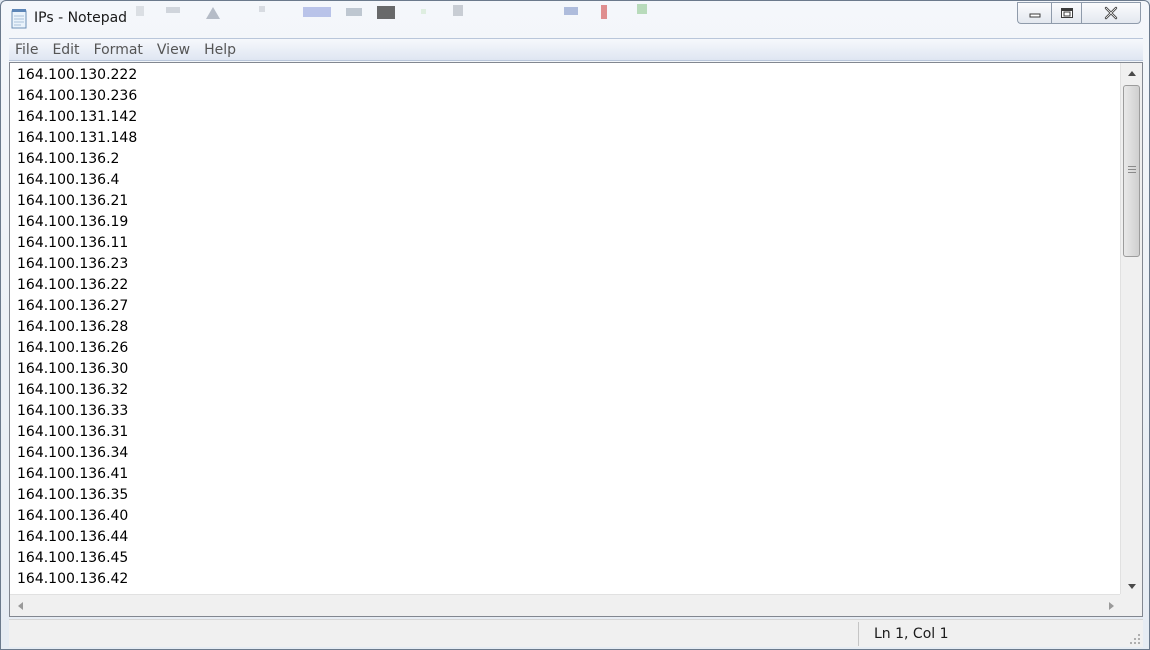  What do you see at coordinates (26, 50) in the screenshot?
I see `menu-file: File` at bounding box center [26, 50].